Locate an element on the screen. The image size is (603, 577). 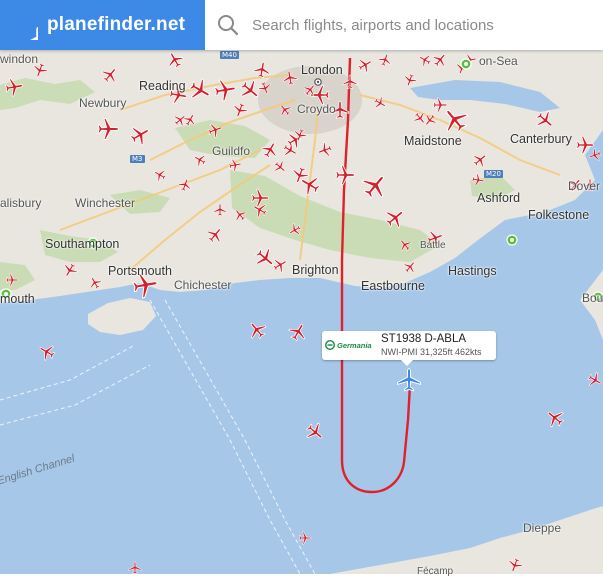
search-icon is located at coordinates (228, 25).